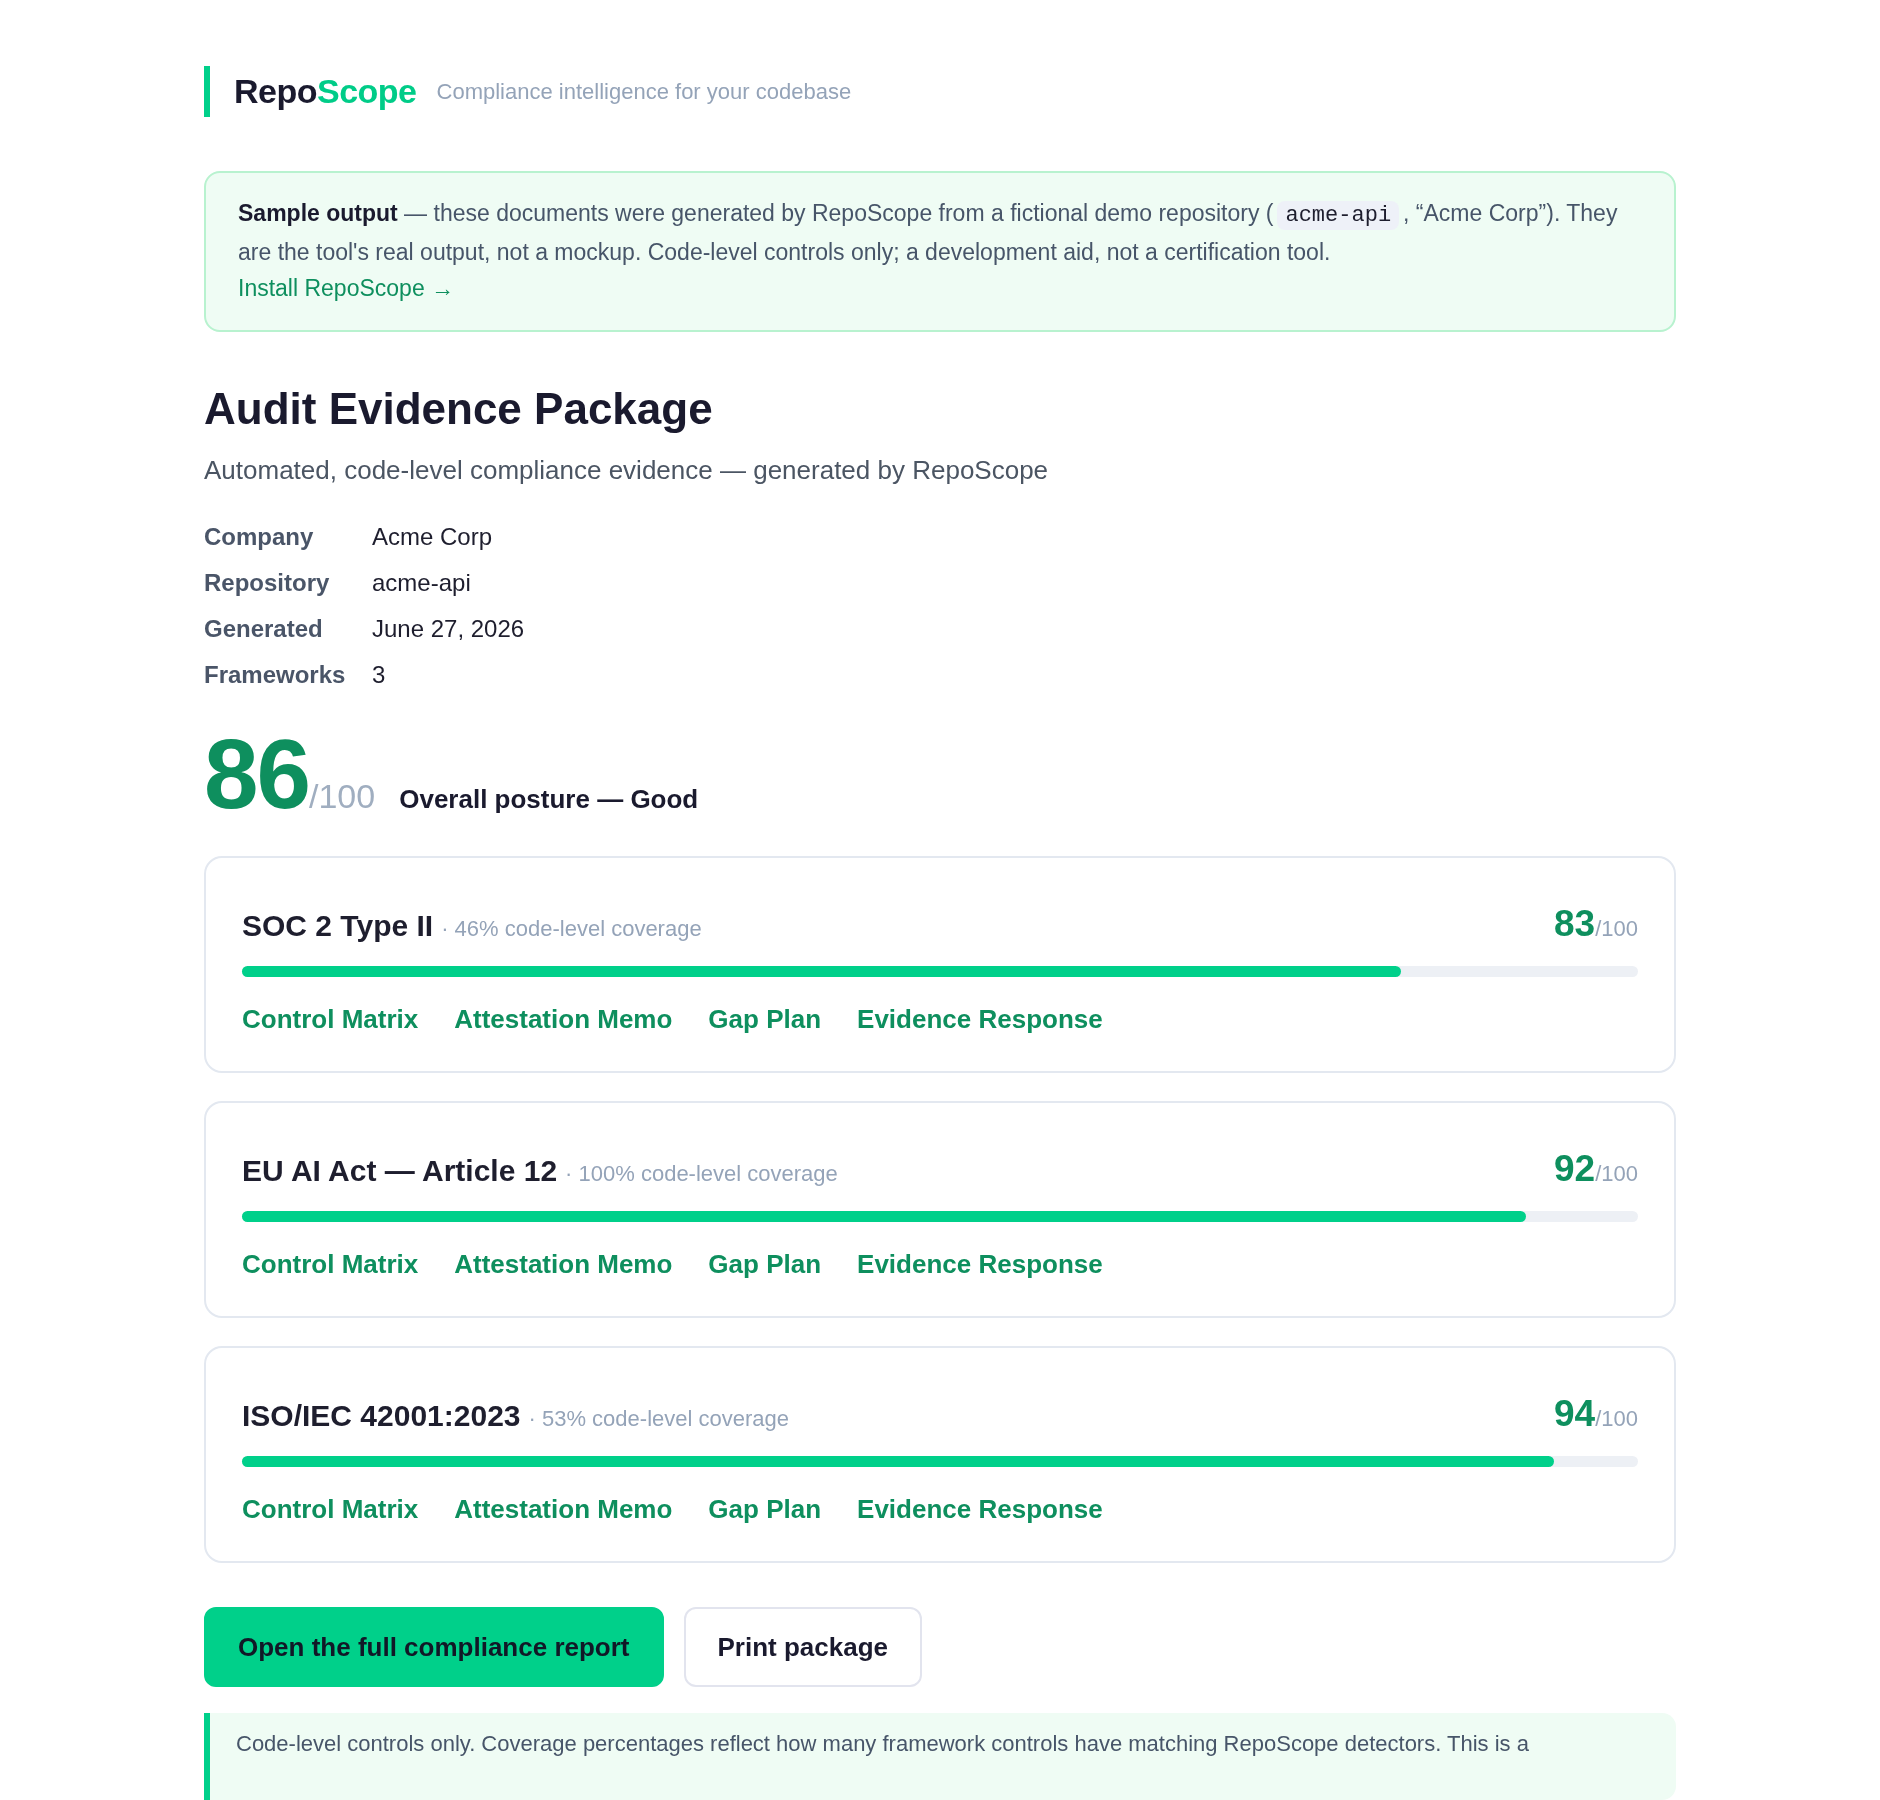 Image resolution: width=1880 pixels, height=1800 pixels. What do you see at coordinates (264, 629) in the screenshot?
I see `meta-label: Generated` at bounding box center [264, 629].